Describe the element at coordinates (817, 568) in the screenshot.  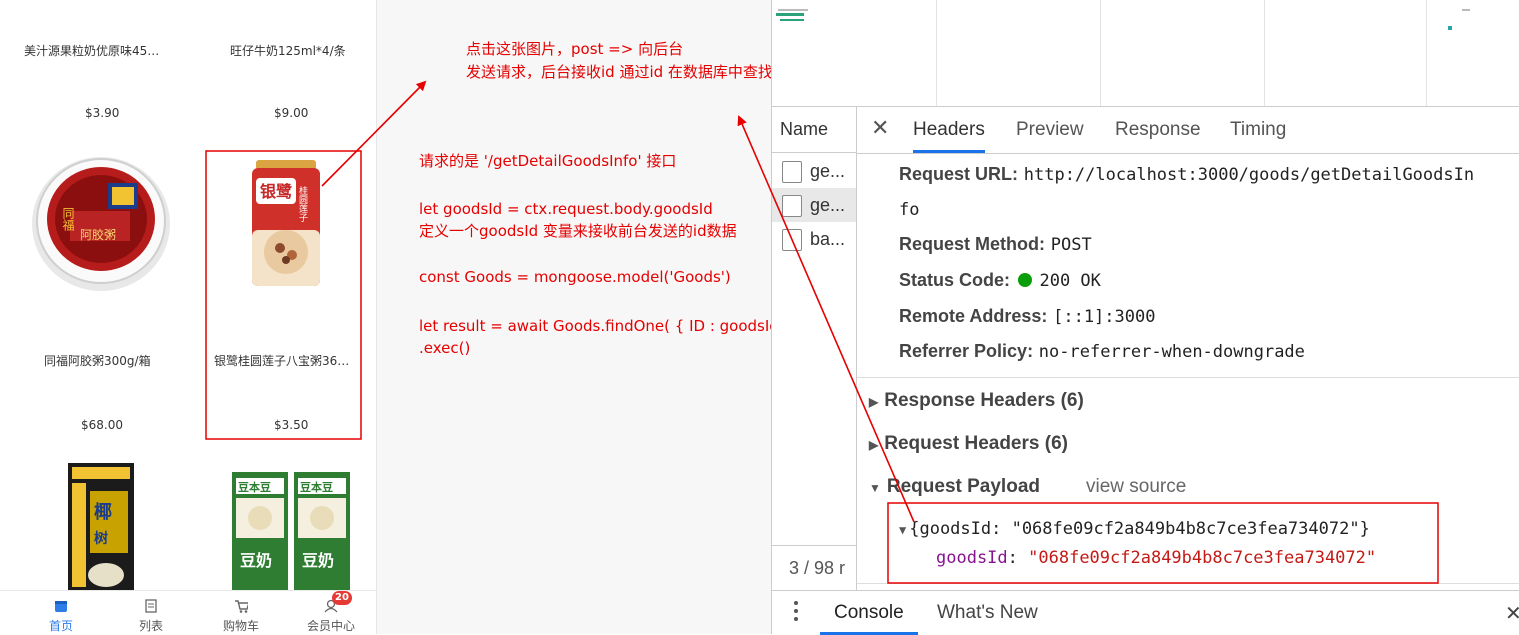
I see `request-count: 3 / 98 r` at that location.